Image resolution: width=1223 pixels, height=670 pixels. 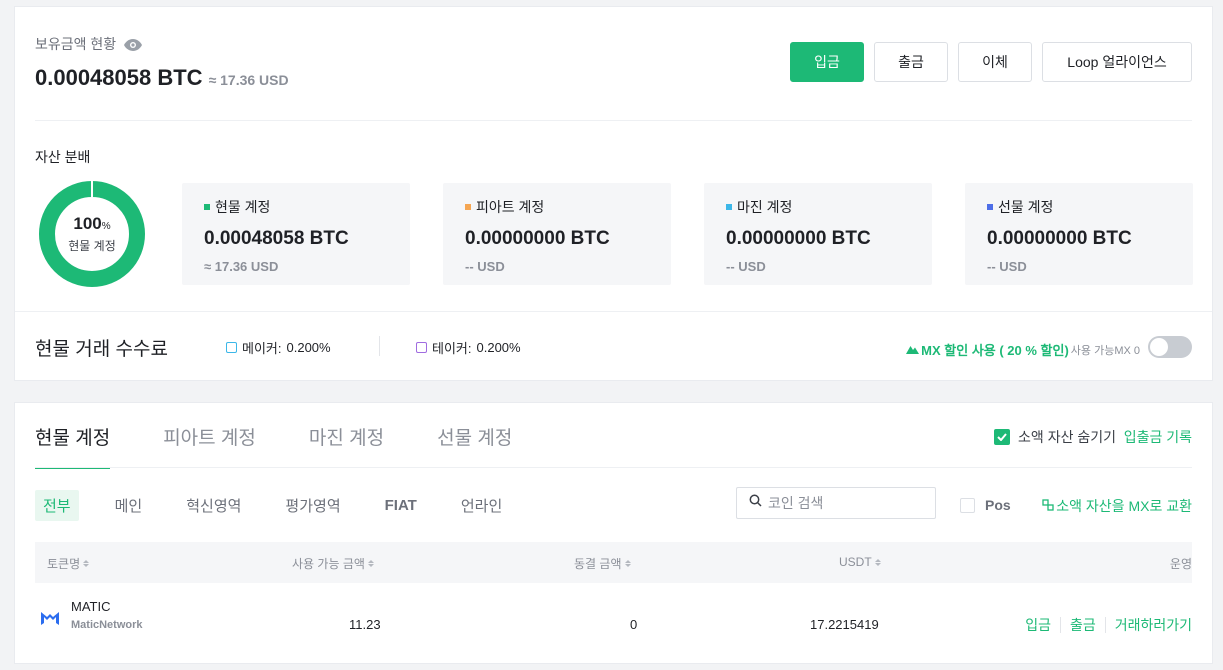 What do you see at coordinates (498, 347) in the screenshot?
I see `taker-value: 0.200%` at bounding box center [498, 347].